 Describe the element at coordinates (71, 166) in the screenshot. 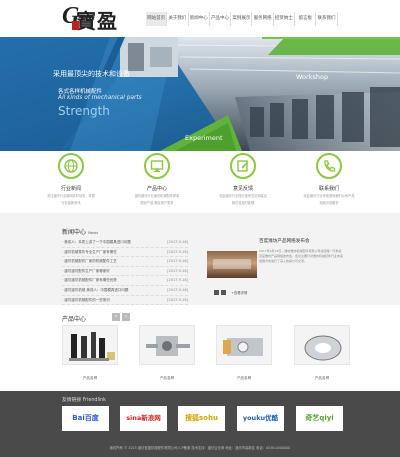

I see `globe-icon` at that location.